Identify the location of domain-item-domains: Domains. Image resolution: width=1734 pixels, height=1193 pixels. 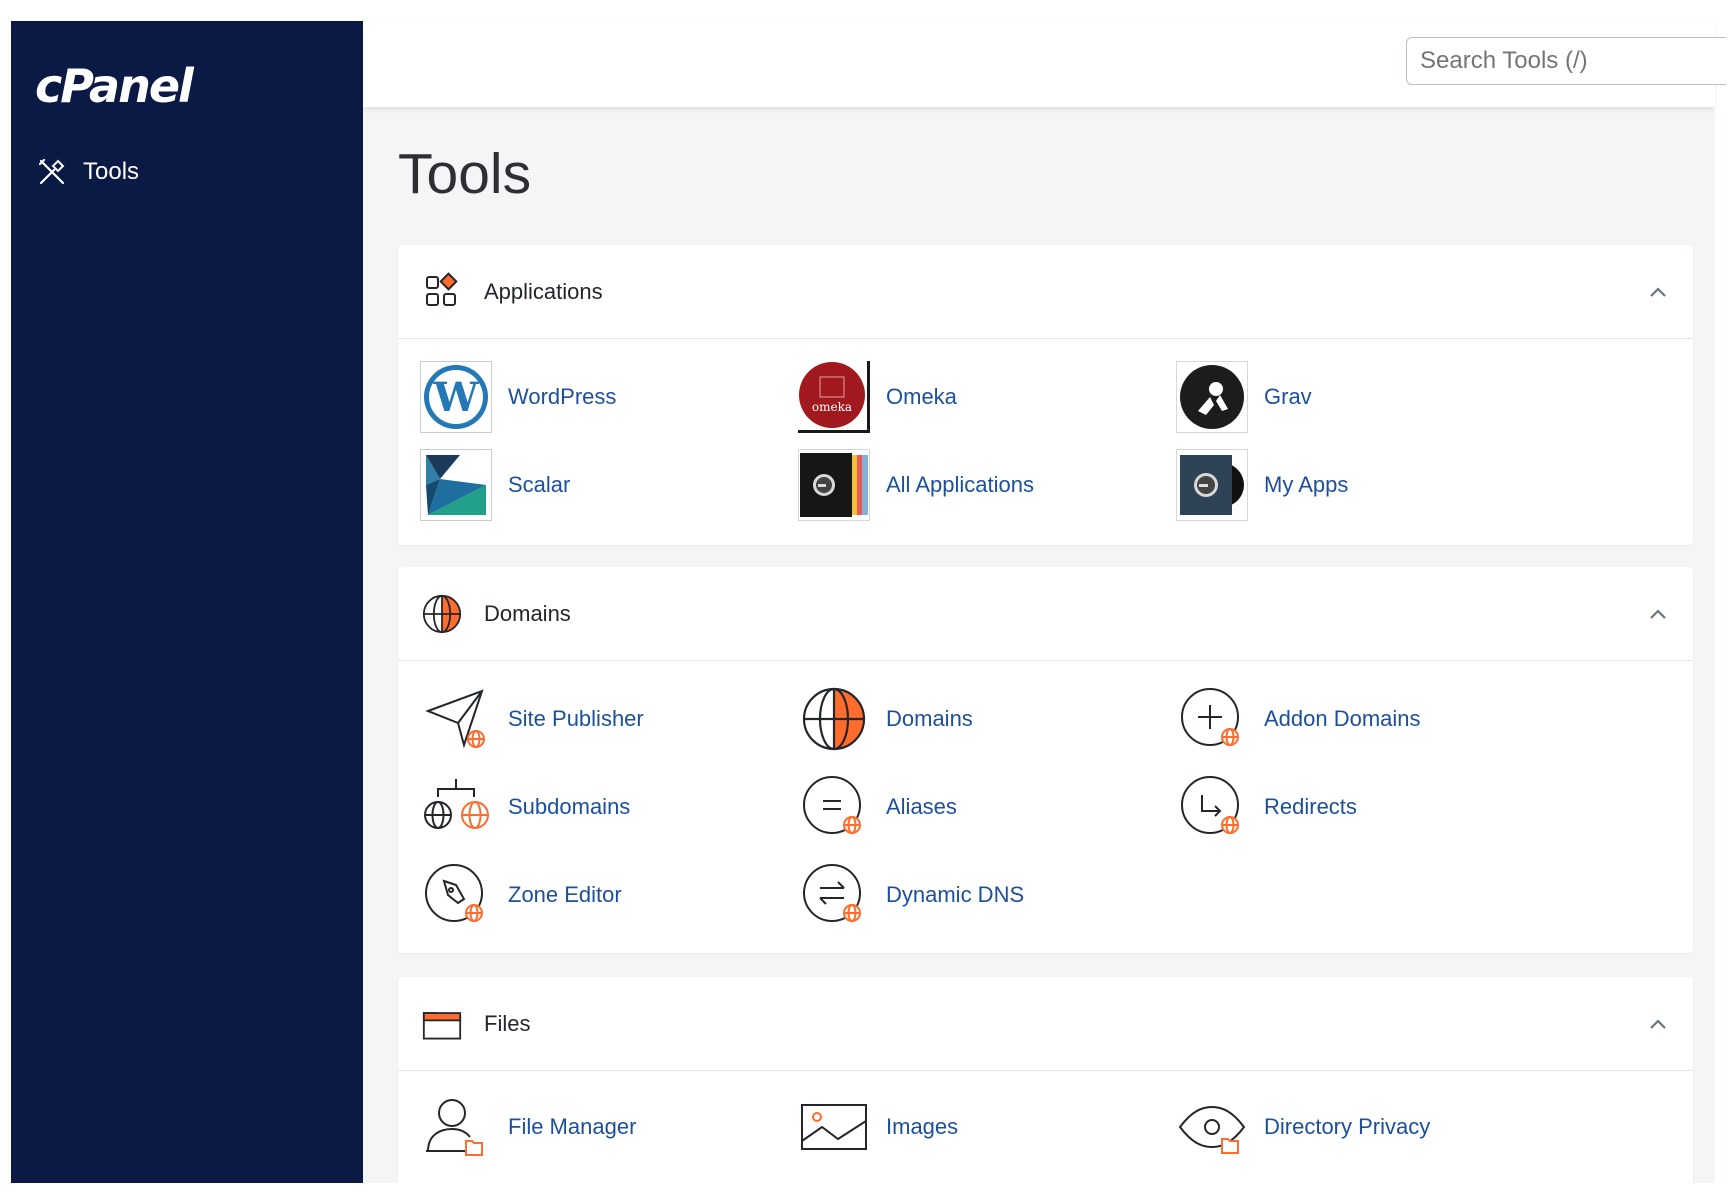
(885, 719).